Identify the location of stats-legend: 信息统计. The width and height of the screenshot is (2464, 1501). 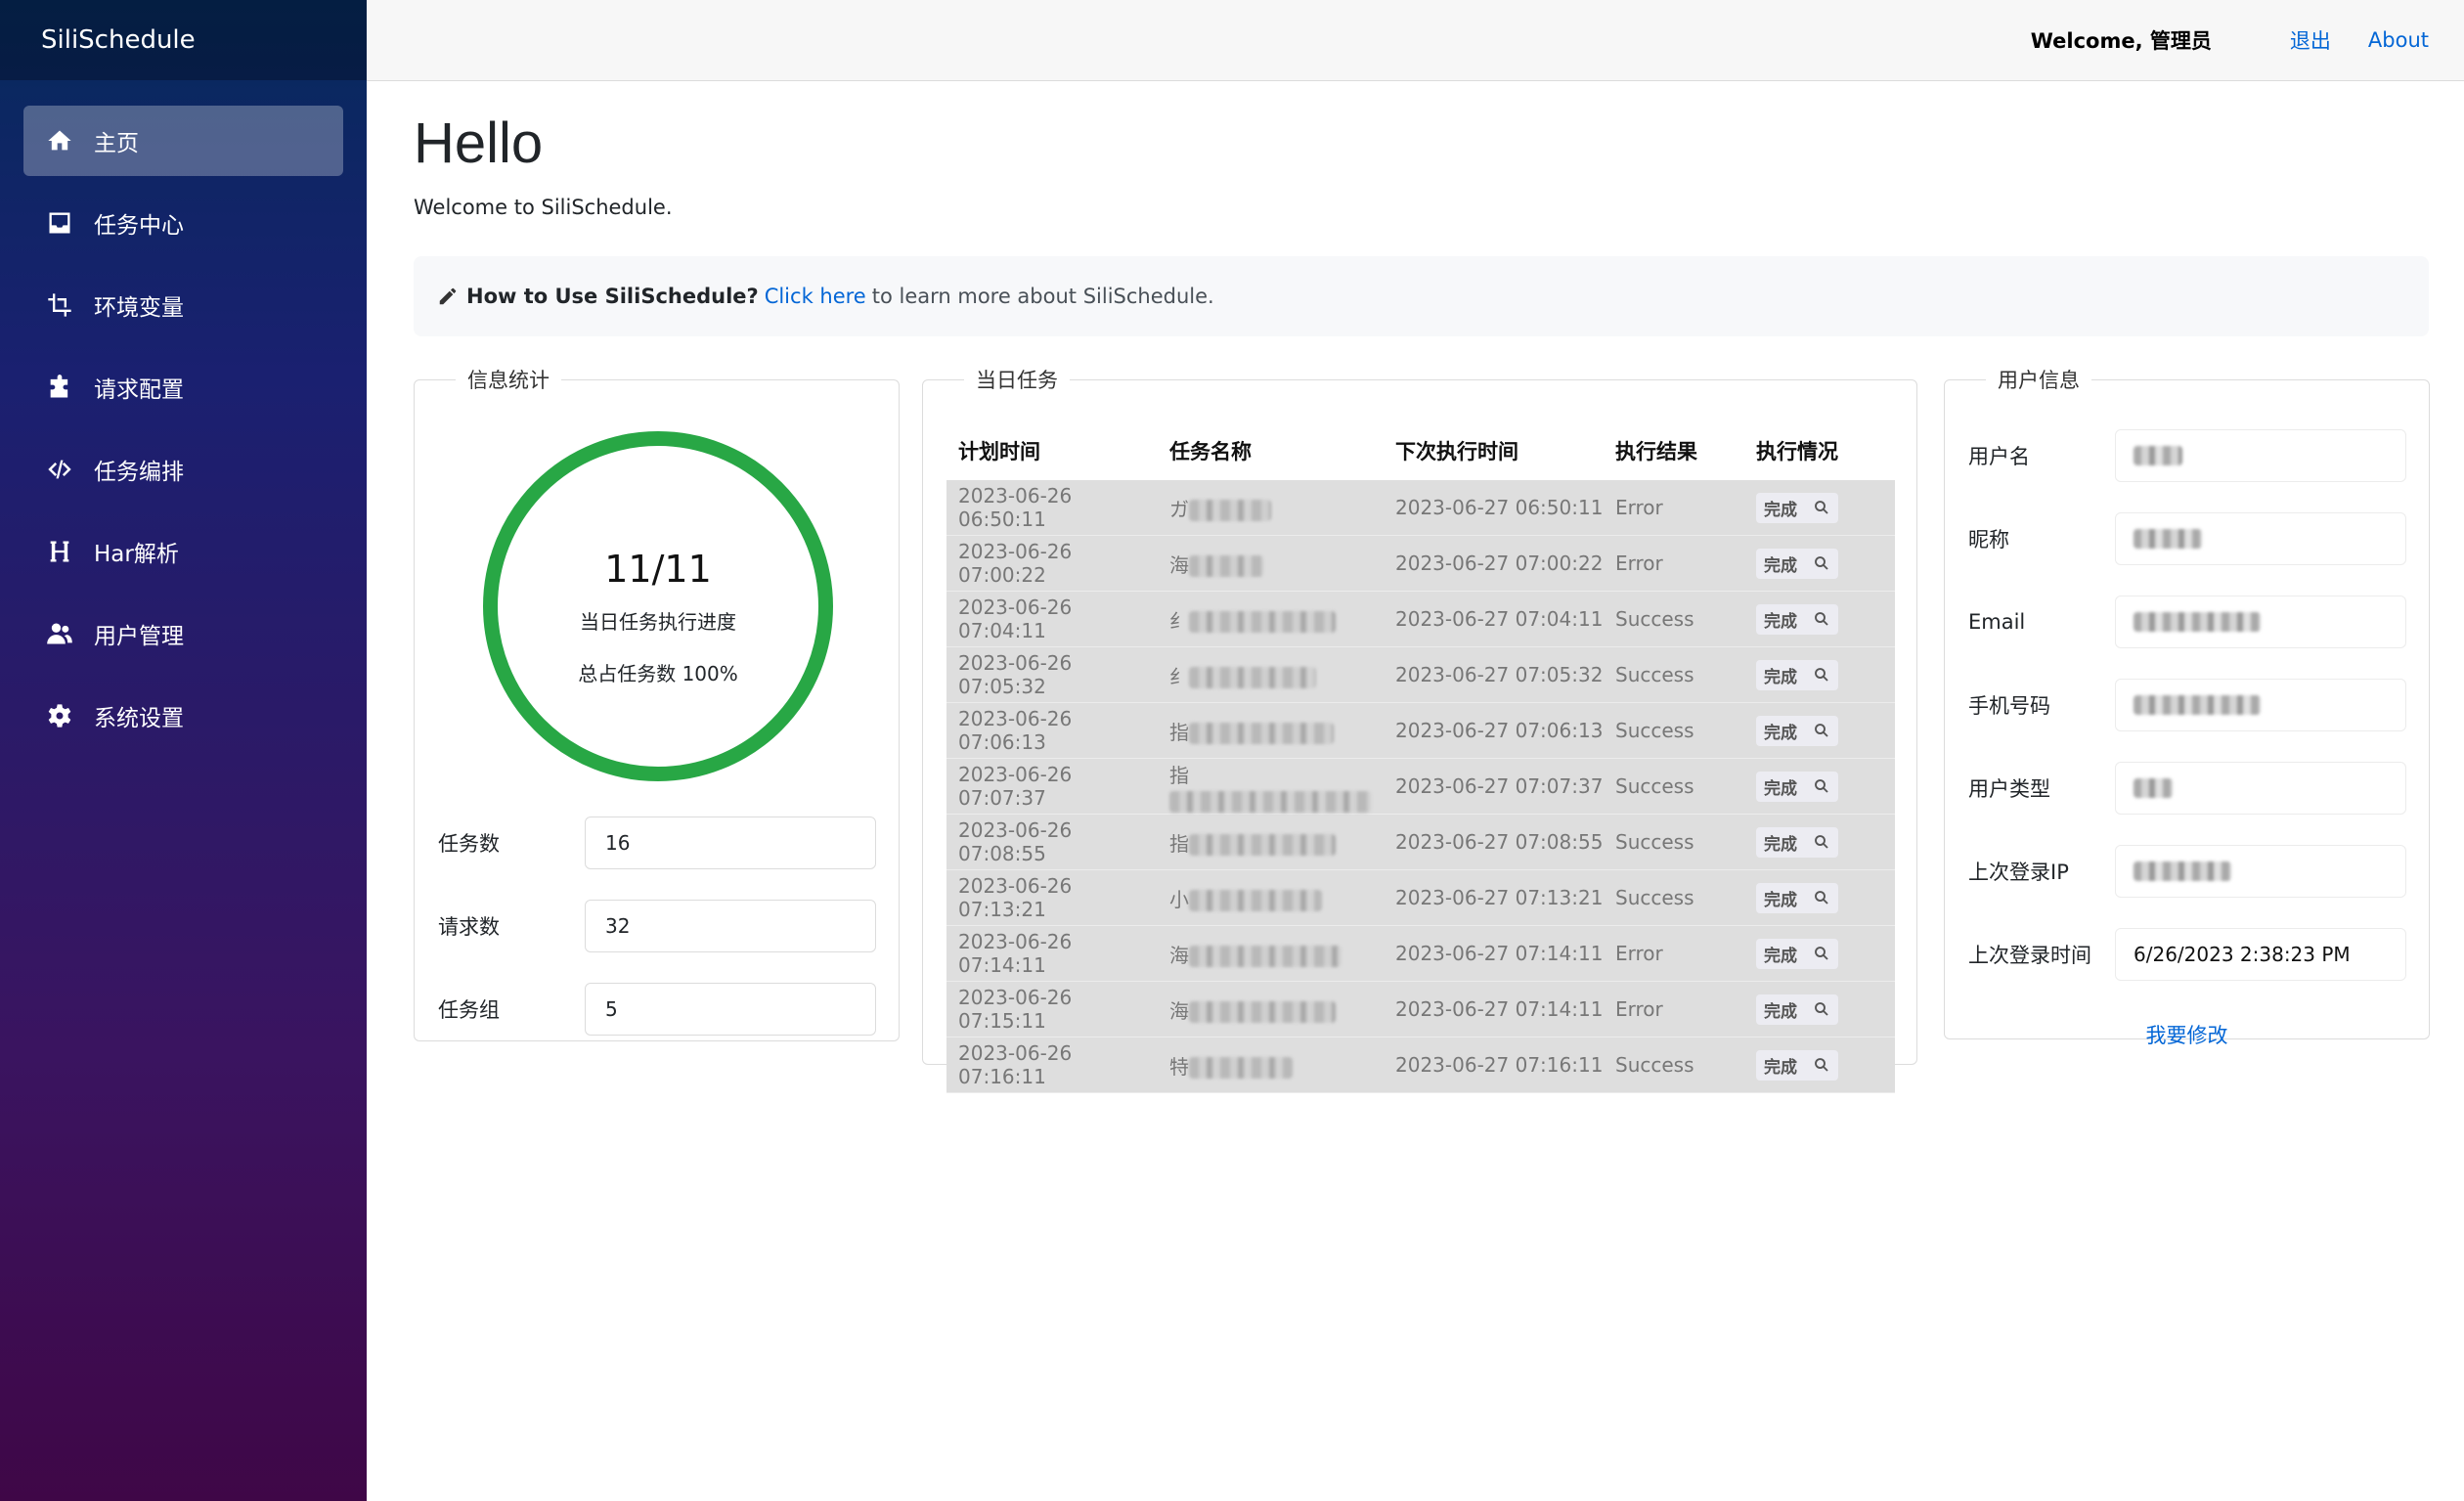
(508, 380).